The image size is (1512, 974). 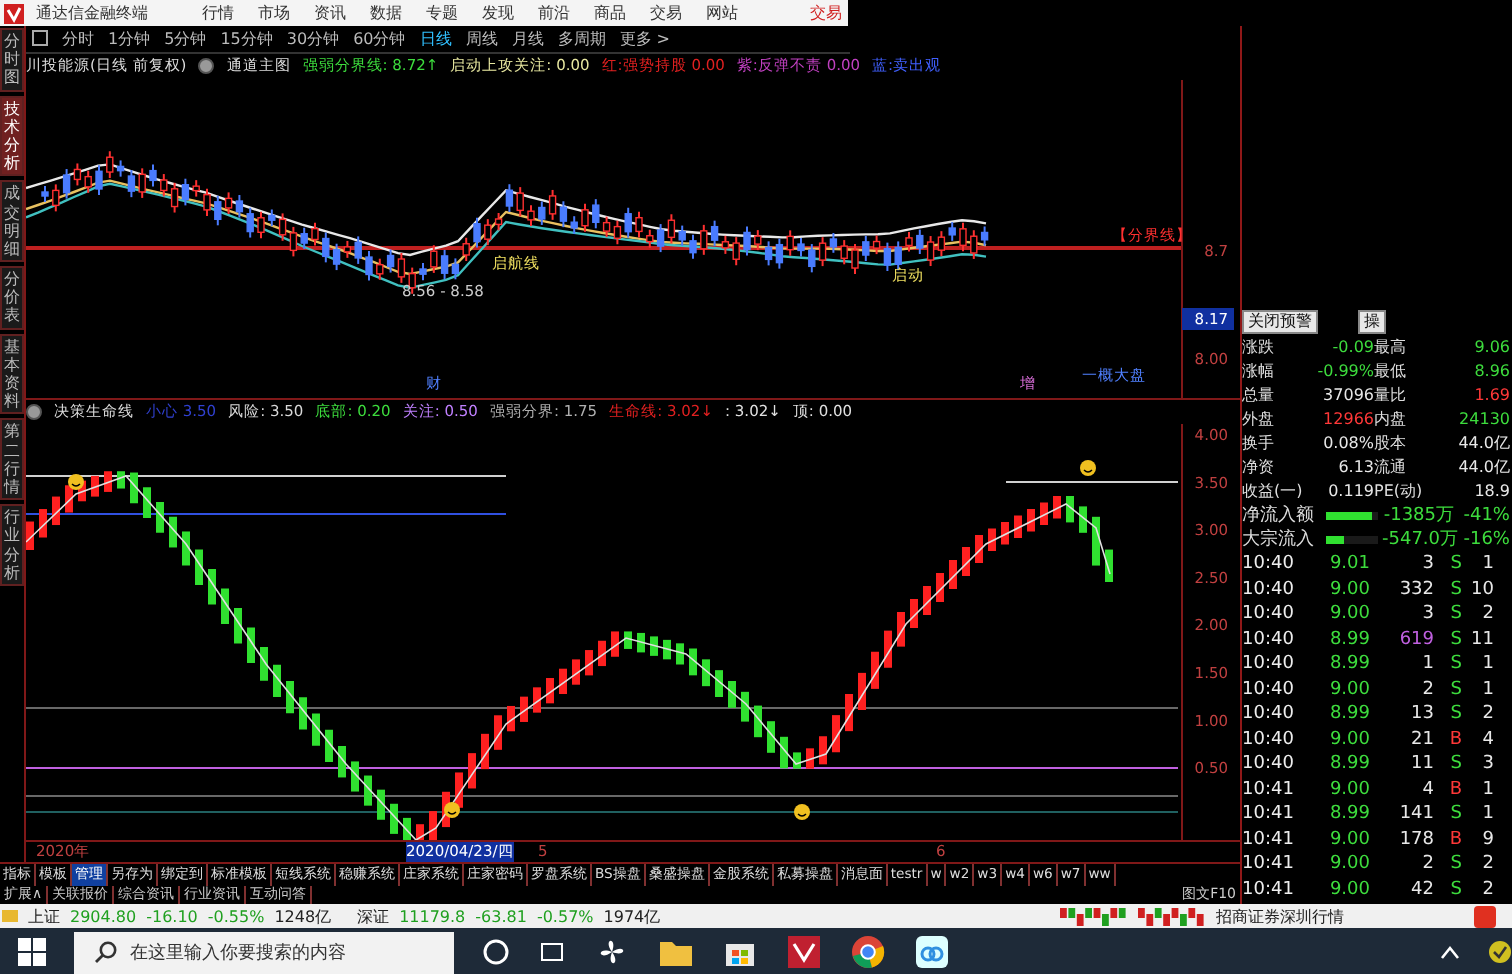 What do you see at coordinates (1491, 396) in the screenshot?
I see `quote-value: 1.69` at bounding box center [1491, 396].